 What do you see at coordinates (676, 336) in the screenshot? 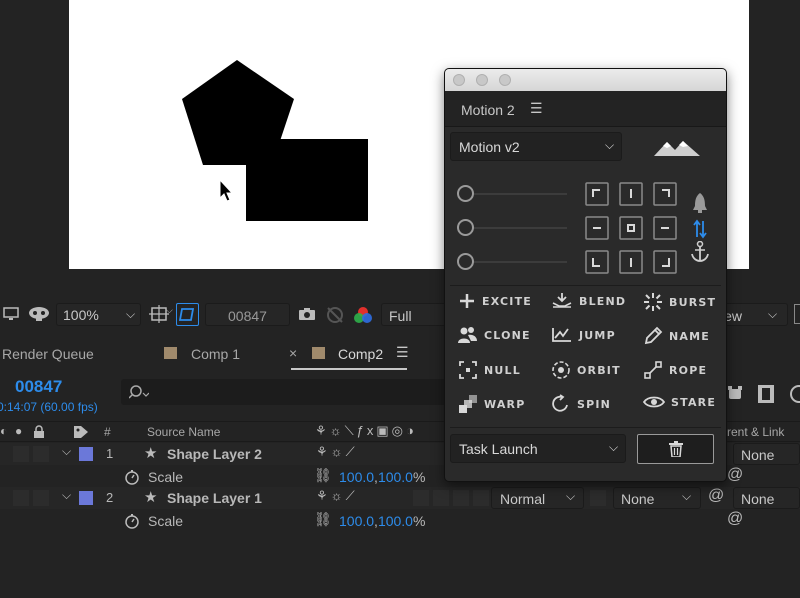
I see `name-button: NAME` at bounding box center [676, 336].